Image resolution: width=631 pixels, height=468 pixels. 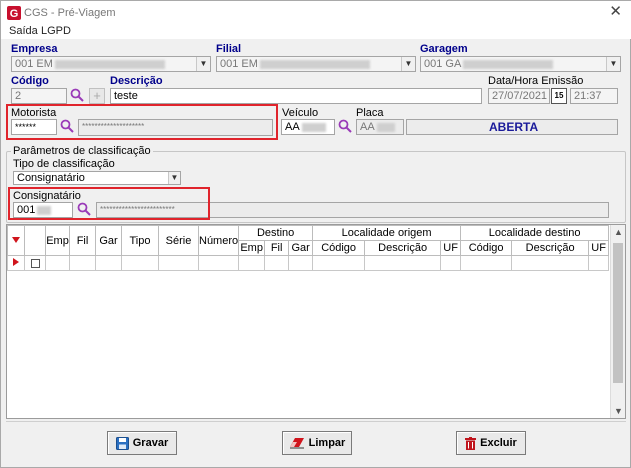 What do you see at coordinates (471, 443) in the screenshot?
I see `trash-icon` at bounding box center [471, 443].